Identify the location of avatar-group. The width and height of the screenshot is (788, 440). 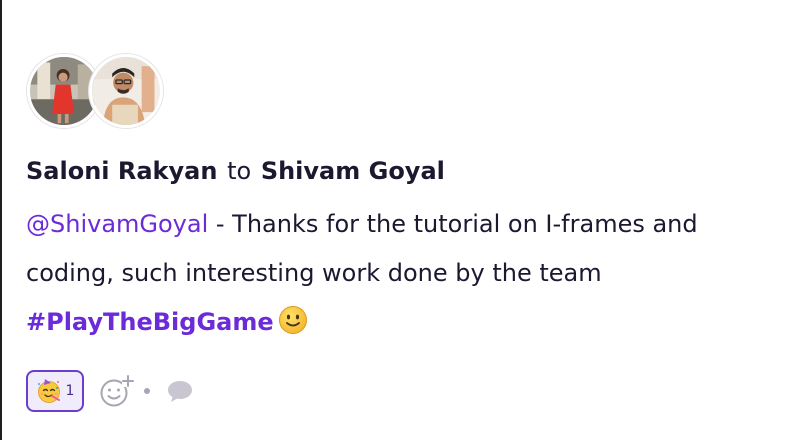
(97, 92).